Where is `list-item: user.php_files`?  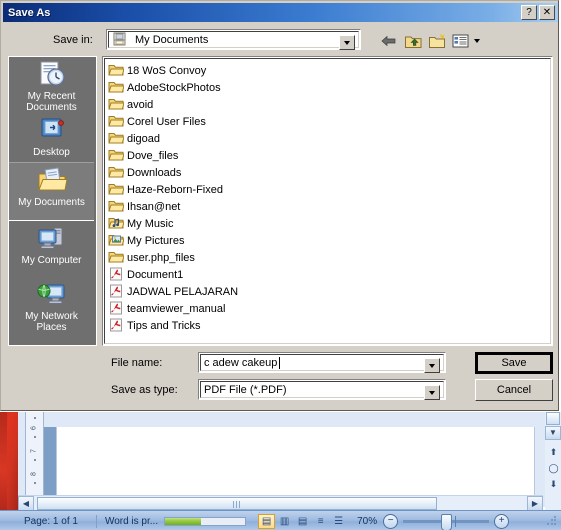 list-item: user.php_files is located at coordinates (172, 257).